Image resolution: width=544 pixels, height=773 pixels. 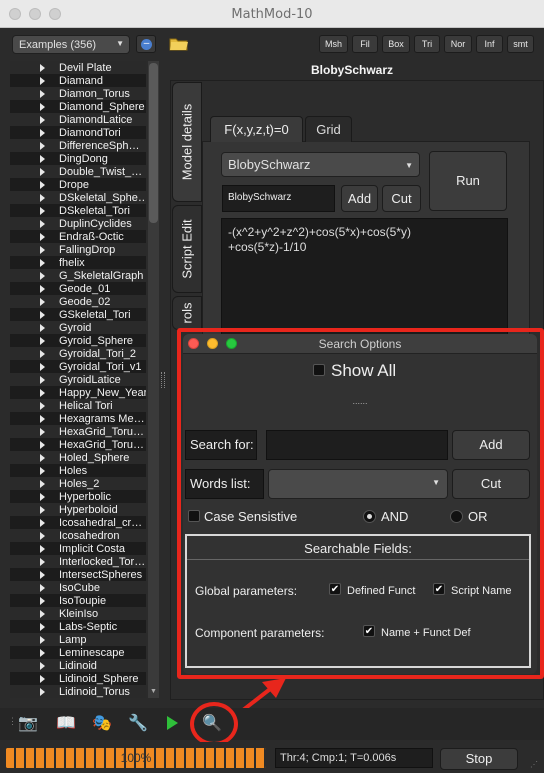 What do you see at coordinates (78, 587) in the screenshot?
I see `list-item: IsoCube` at bounding box center [78, 587].